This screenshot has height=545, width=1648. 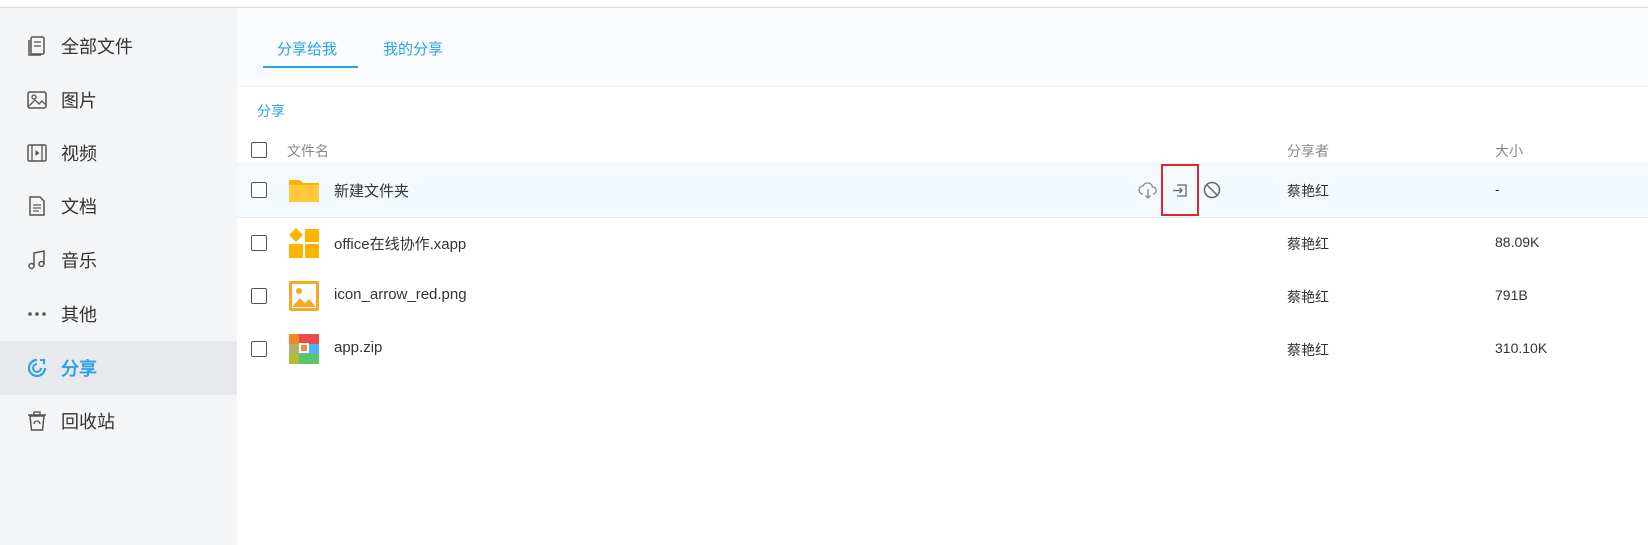 I want to click on sidebar-item-label: 回收站, so click(x=88, y=422).